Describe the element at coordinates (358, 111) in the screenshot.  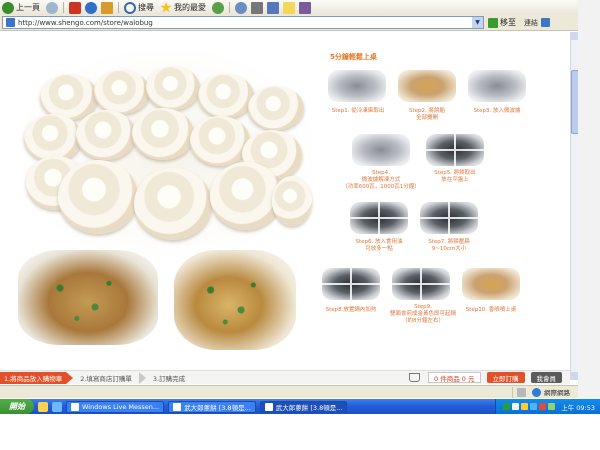
I see `step-1-label: Step1. 從冷凍庫取出` at that location.